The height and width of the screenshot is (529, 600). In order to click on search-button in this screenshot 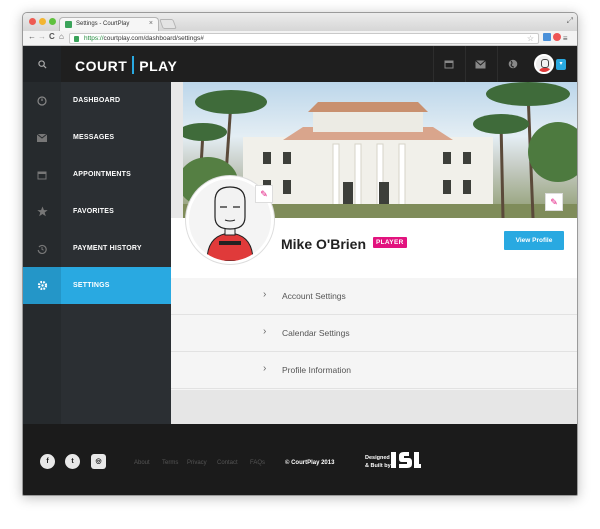, I will do `click(42, 64)`.